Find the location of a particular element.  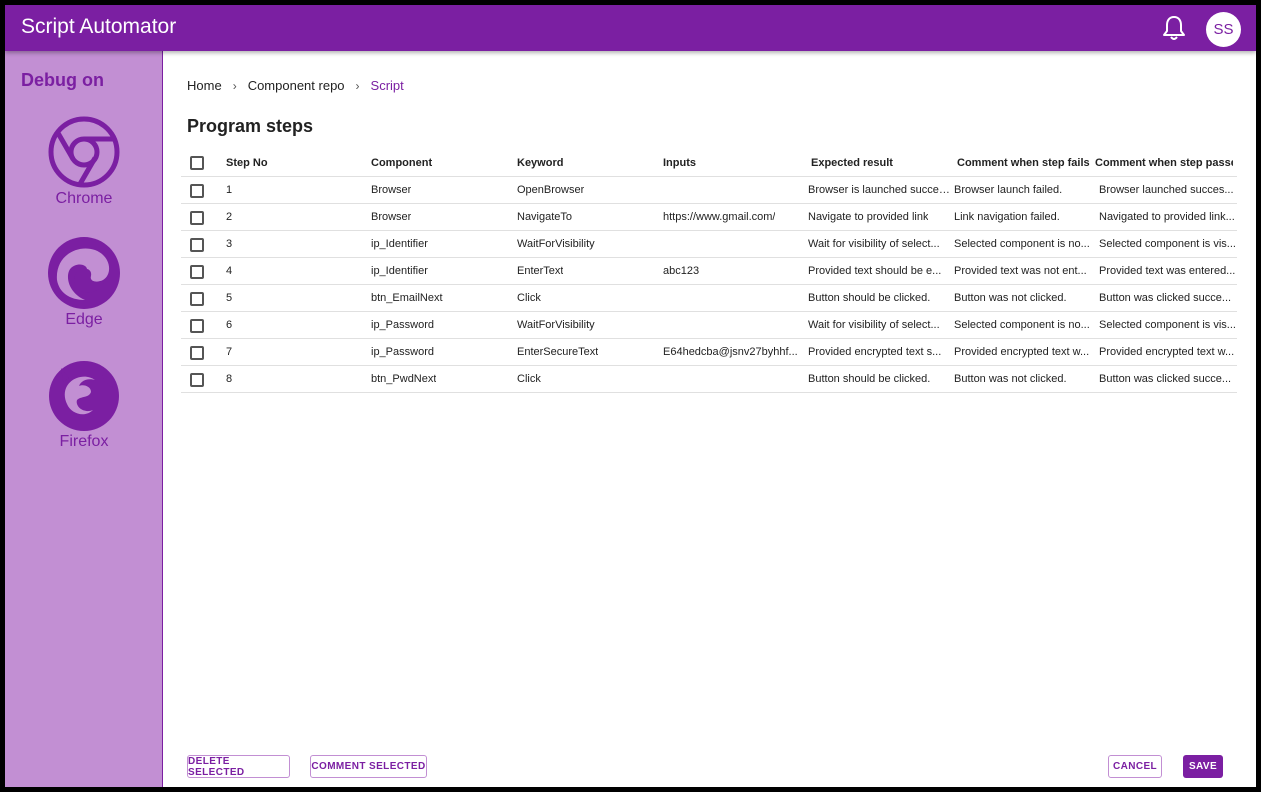

cell-inputs-wrap: abc123 is located at coordinates (733, 271).